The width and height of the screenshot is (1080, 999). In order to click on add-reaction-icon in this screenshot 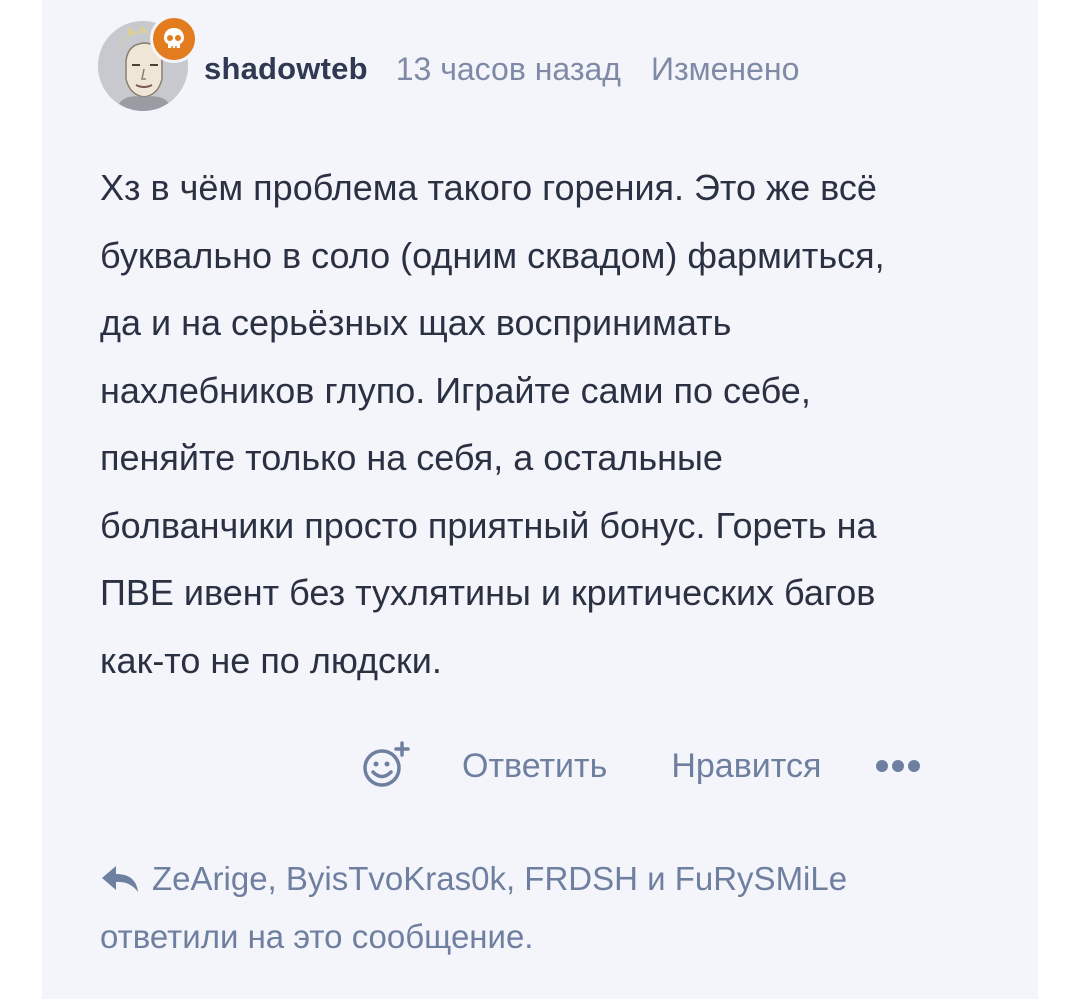, I will do `click(386, 764)`.